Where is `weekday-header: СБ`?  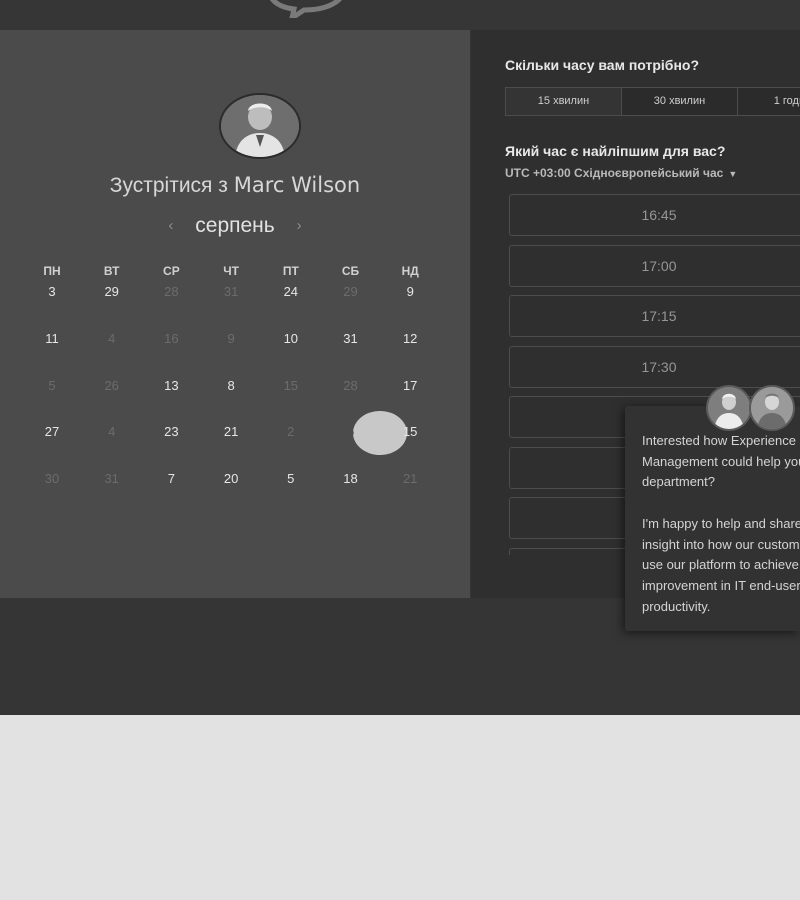 weekday-header: СБ is located at coordinates (350, 271).